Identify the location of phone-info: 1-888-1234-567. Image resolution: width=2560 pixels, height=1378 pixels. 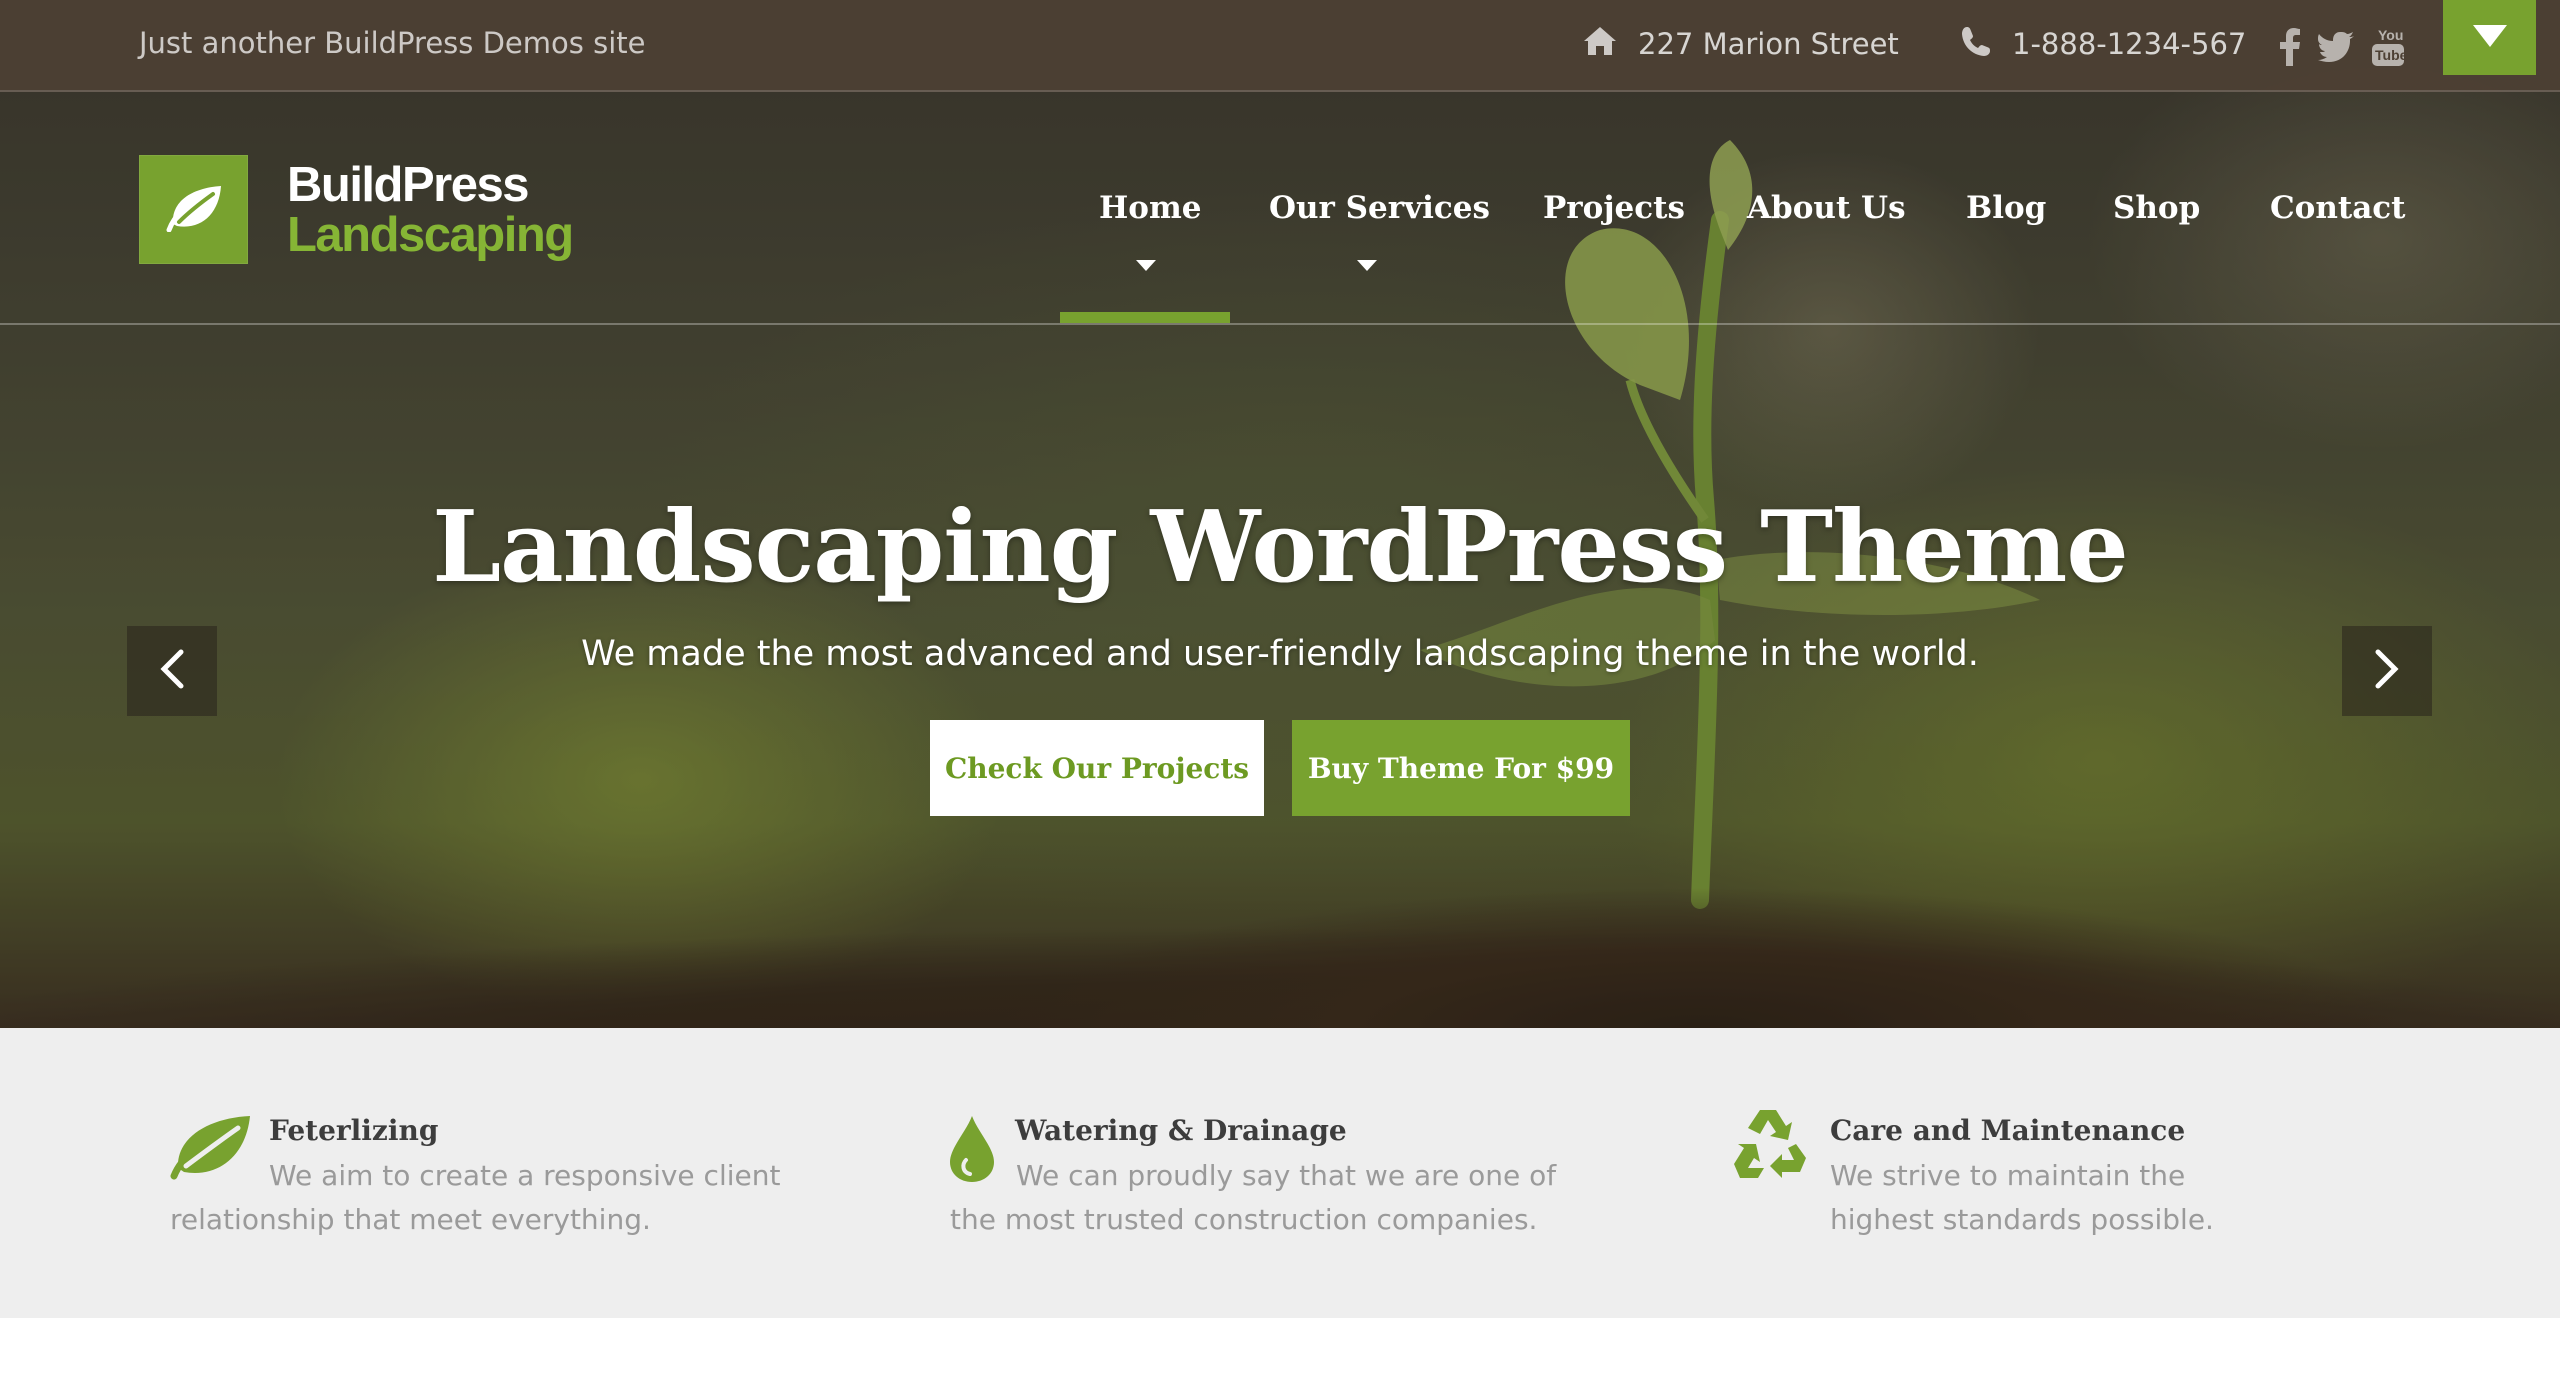
(2103, 44).